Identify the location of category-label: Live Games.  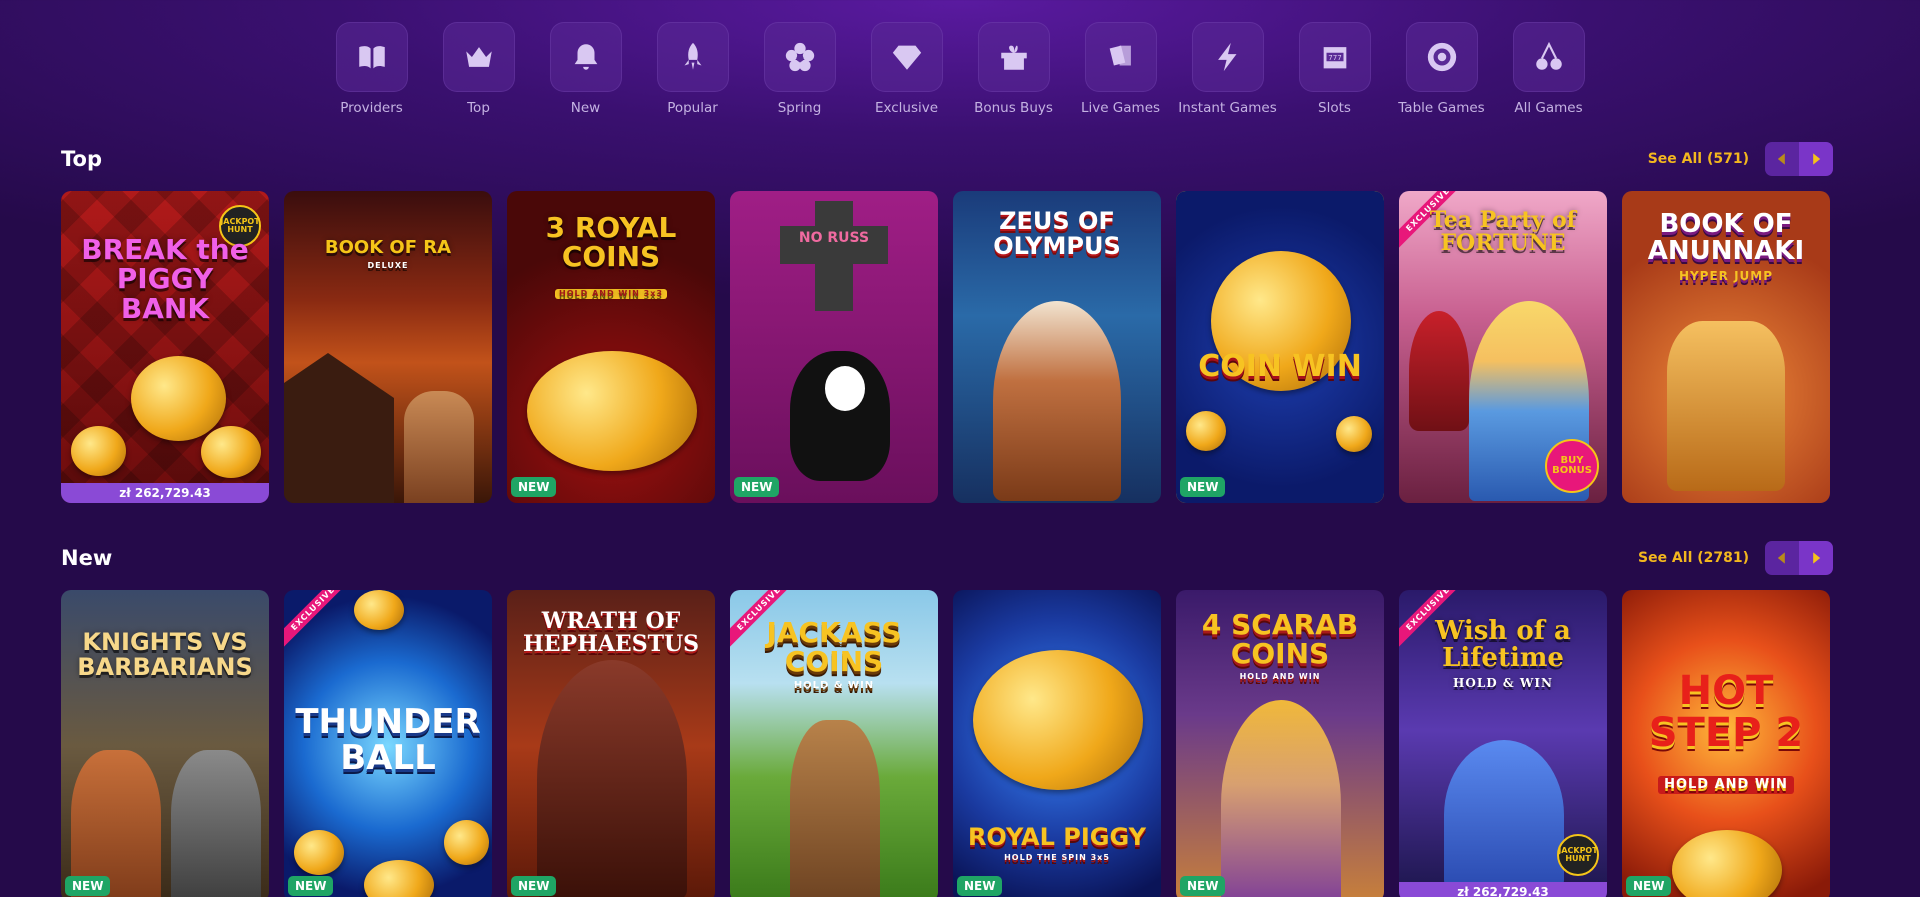
(1120, 108).